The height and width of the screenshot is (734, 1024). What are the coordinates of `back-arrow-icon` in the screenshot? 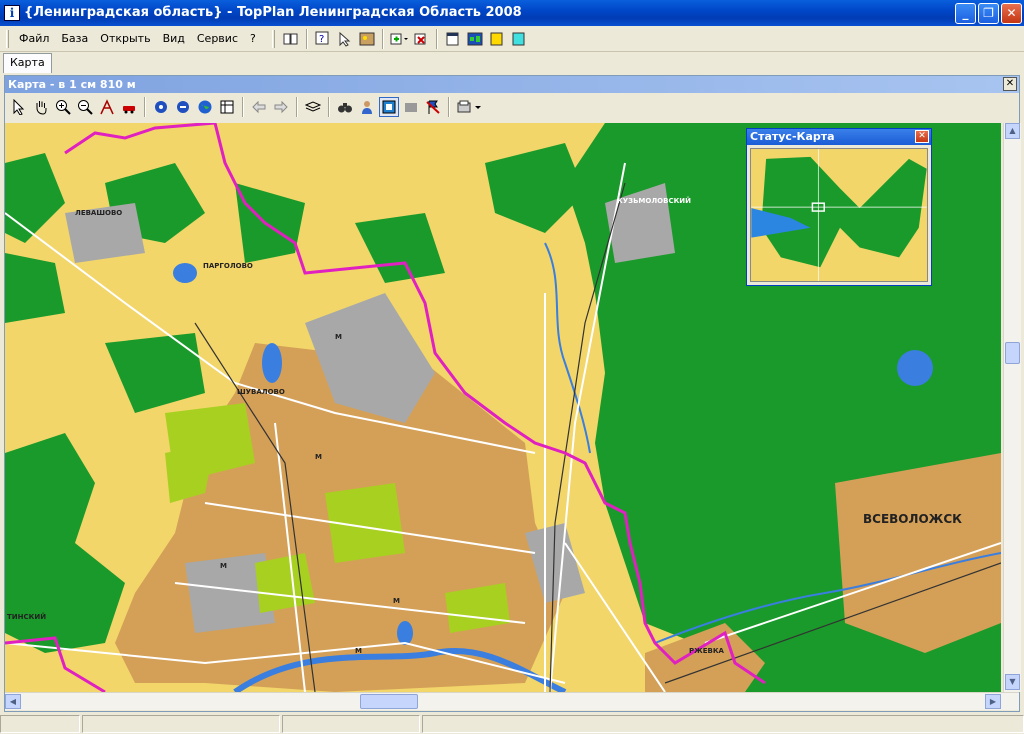 It's located at (259, 107).